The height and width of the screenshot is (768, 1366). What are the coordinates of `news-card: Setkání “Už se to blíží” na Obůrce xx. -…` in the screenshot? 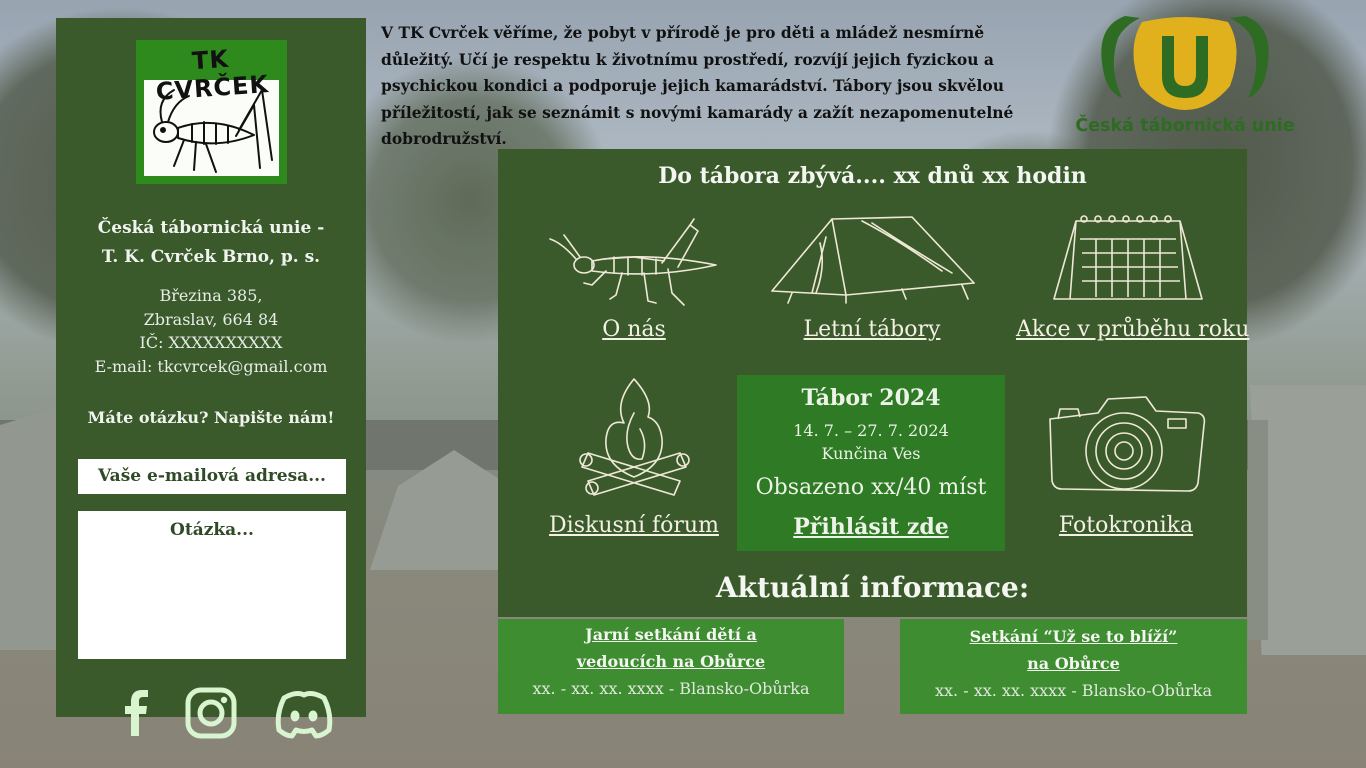 It's located at (1073, 666).